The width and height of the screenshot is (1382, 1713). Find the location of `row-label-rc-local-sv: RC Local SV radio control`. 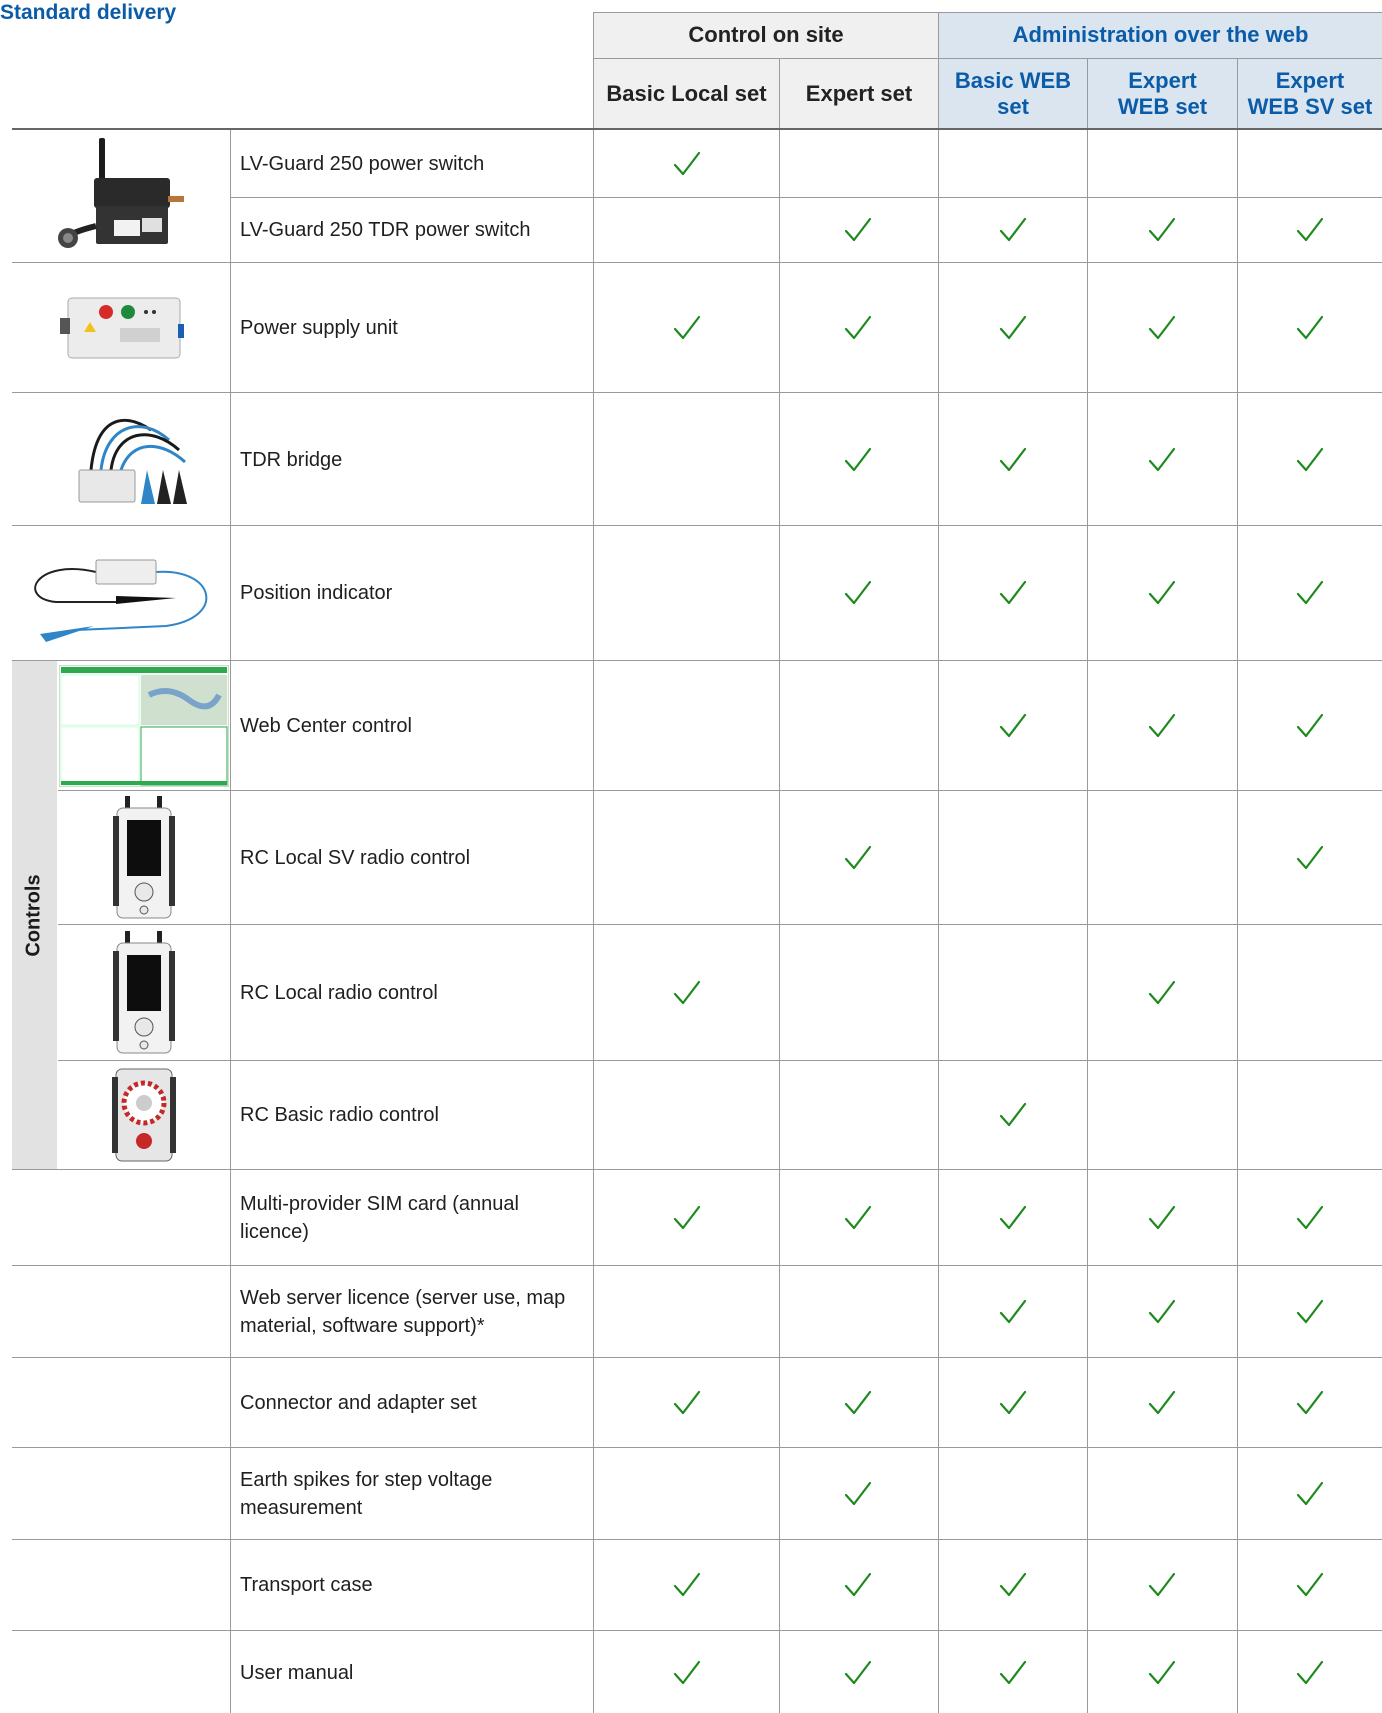

row-label-rc-local-sv: RC Local SV radio control is located at coordinates (355, 858).